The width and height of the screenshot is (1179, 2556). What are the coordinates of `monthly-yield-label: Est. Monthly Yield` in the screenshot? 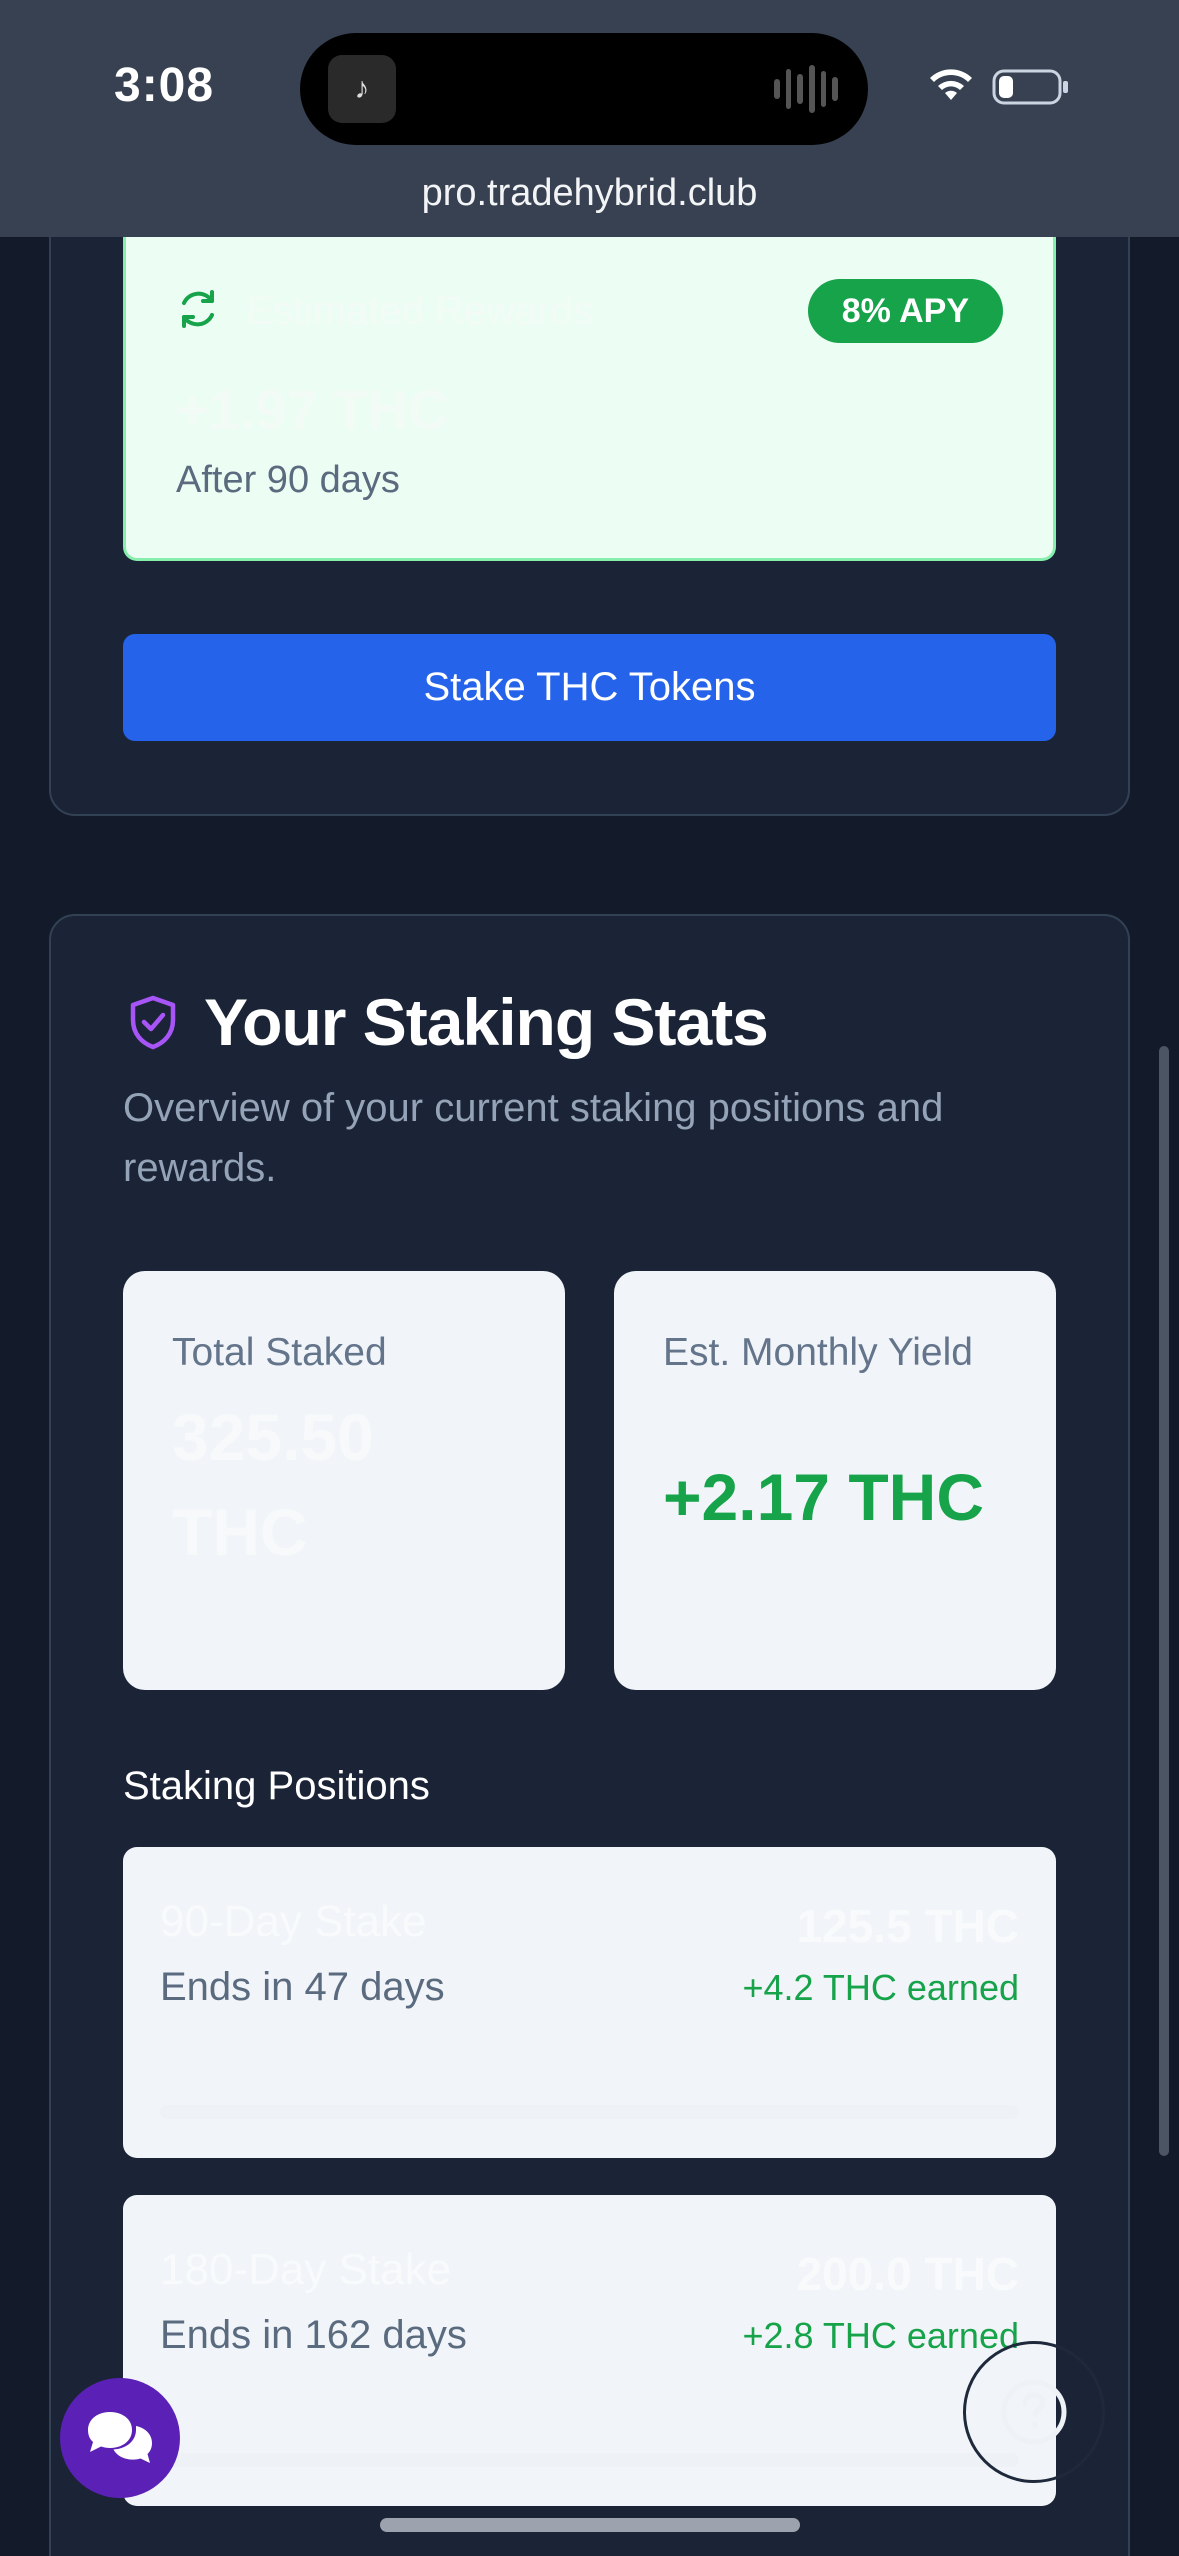 It's located at (818, 1352).